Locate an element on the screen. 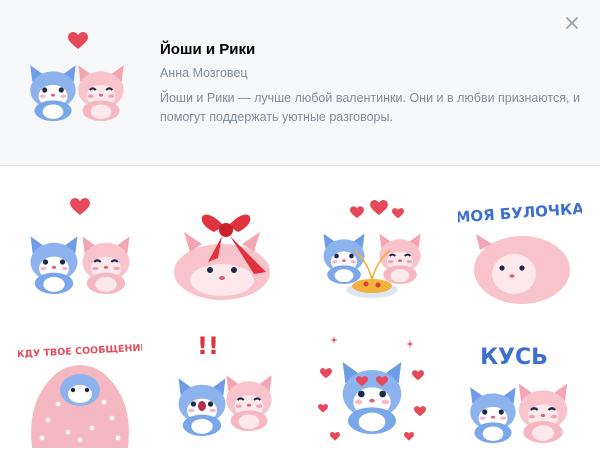 The width and height of the screenshot is (600, 456). sticker-cats-together is located at coordinates (80, 254).